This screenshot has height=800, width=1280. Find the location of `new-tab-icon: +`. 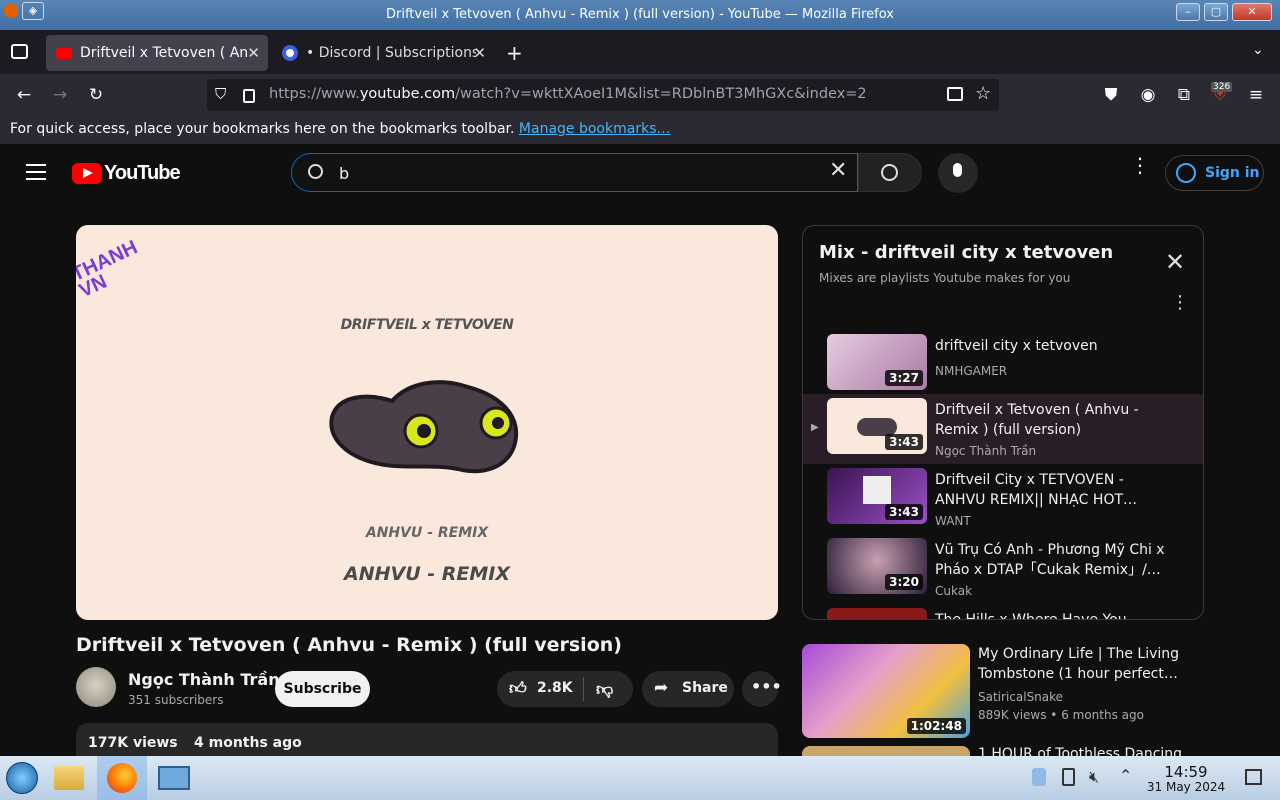

new-tab-icon: + is located at coordinates (514, 53).